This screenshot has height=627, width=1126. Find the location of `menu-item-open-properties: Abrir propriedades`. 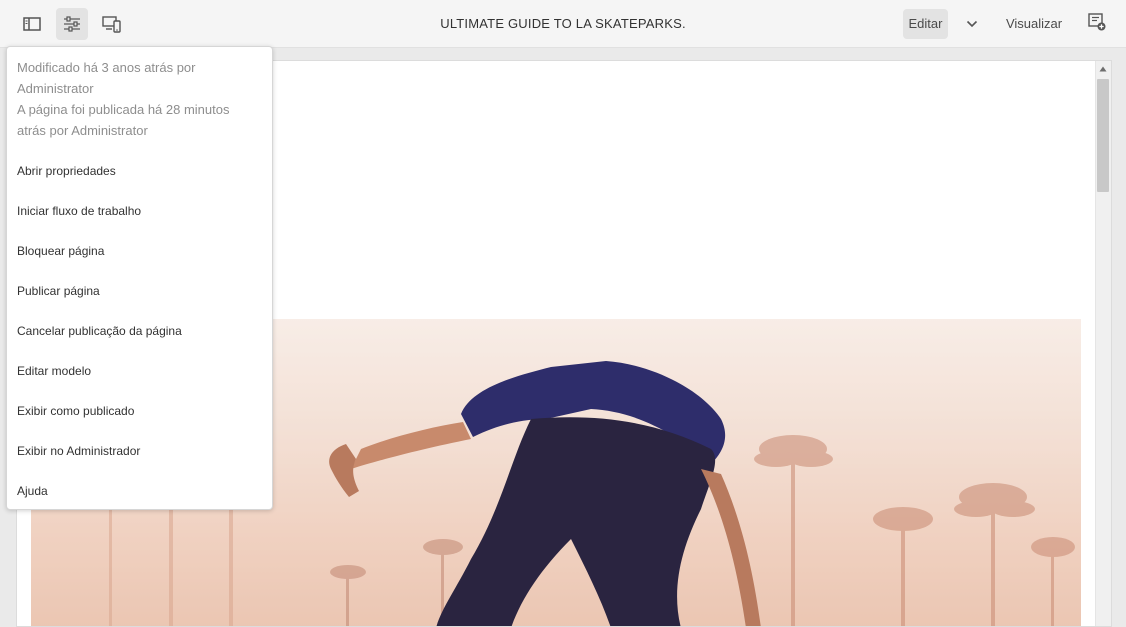

menu-item-open-properties: Abrir propriedades is located at coordinates (66, 171).